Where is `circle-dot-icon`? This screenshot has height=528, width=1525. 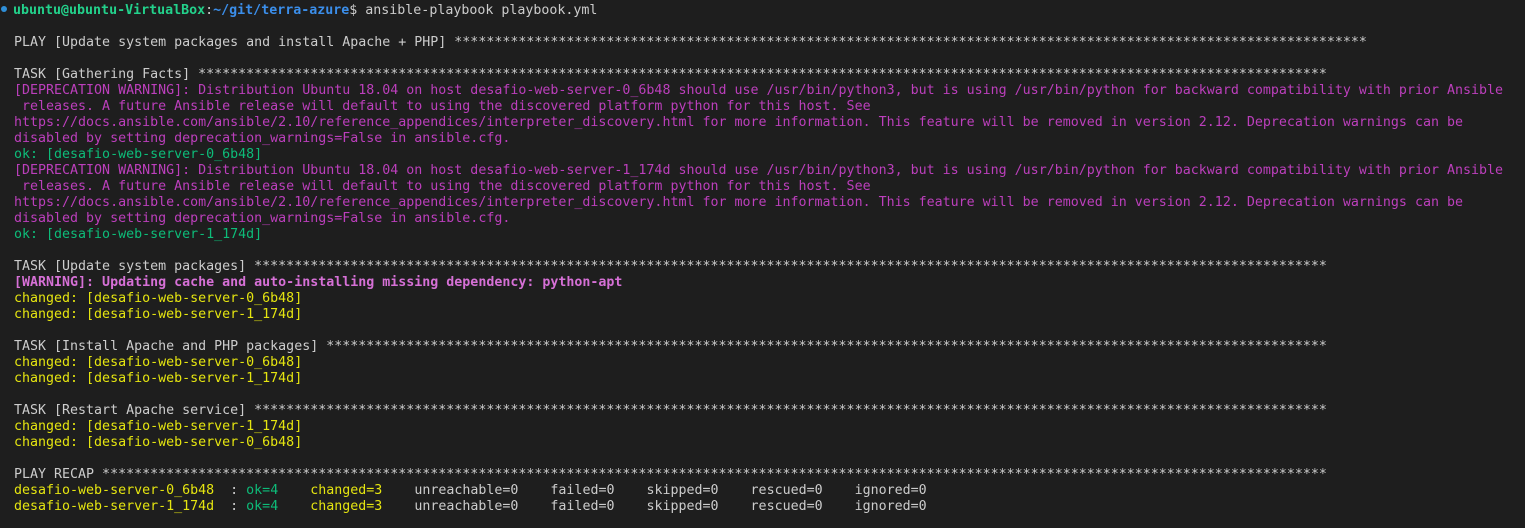
circle-dot-icon is located at coordinates (4, 9).